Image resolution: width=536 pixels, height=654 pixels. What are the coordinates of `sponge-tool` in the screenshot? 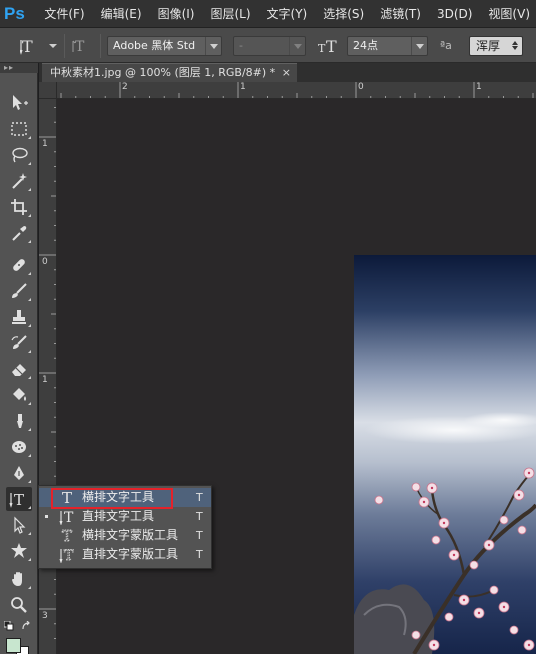 It's located at (19, 447).